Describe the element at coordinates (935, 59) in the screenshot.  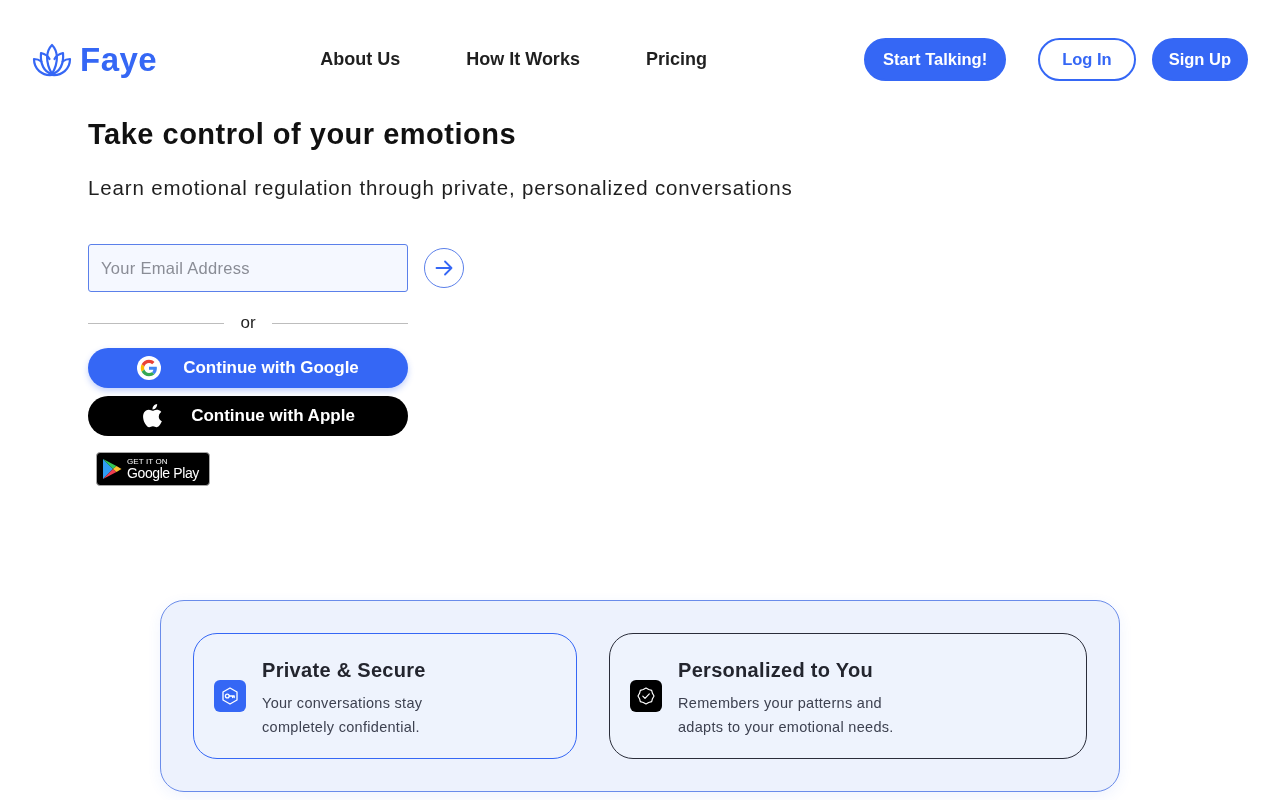
I see `primary-button: Start Talking!` at that location.